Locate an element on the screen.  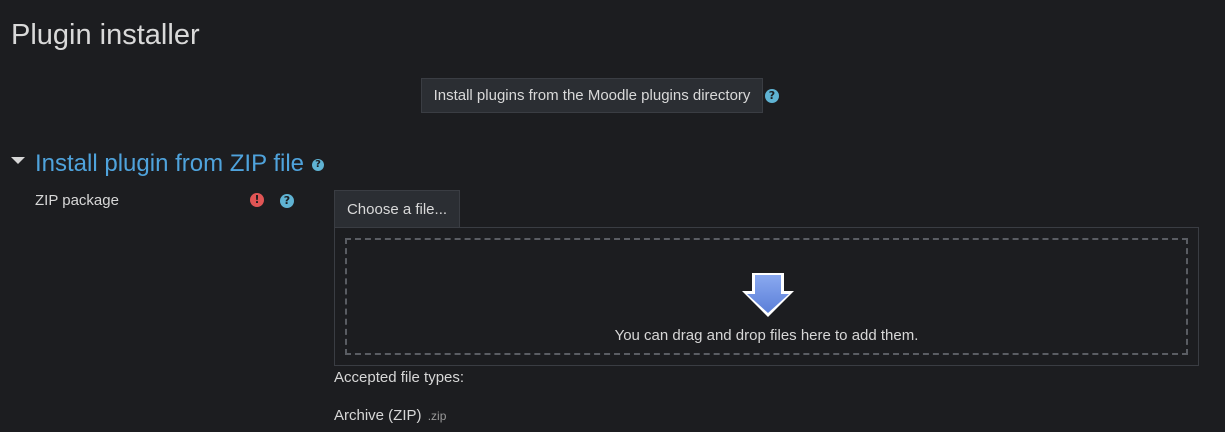
filetype-name: Archive (ZIP) is located at coordinates (378, 415).